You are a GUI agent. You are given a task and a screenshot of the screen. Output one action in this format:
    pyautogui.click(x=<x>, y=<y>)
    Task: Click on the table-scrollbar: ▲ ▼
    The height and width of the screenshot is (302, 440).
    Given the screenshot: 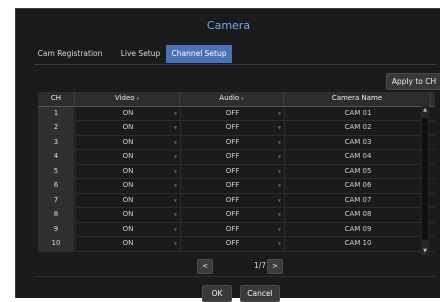 What is the action you would take?
    pyautogui.click(x=425, y=180)
    